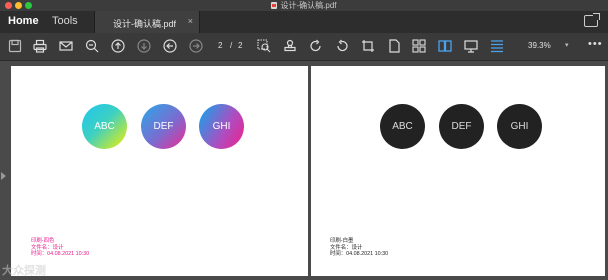  Describe the element at coordinates (539, 45) in the screenshot. I see `zoom-level: 39.3%` at that location.